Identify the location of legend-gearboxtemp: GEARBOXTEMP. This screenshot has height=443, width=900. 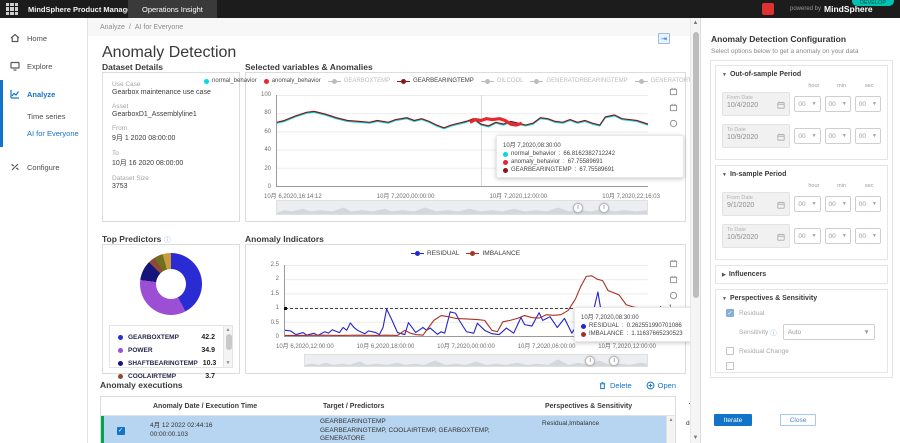
(358, 81).